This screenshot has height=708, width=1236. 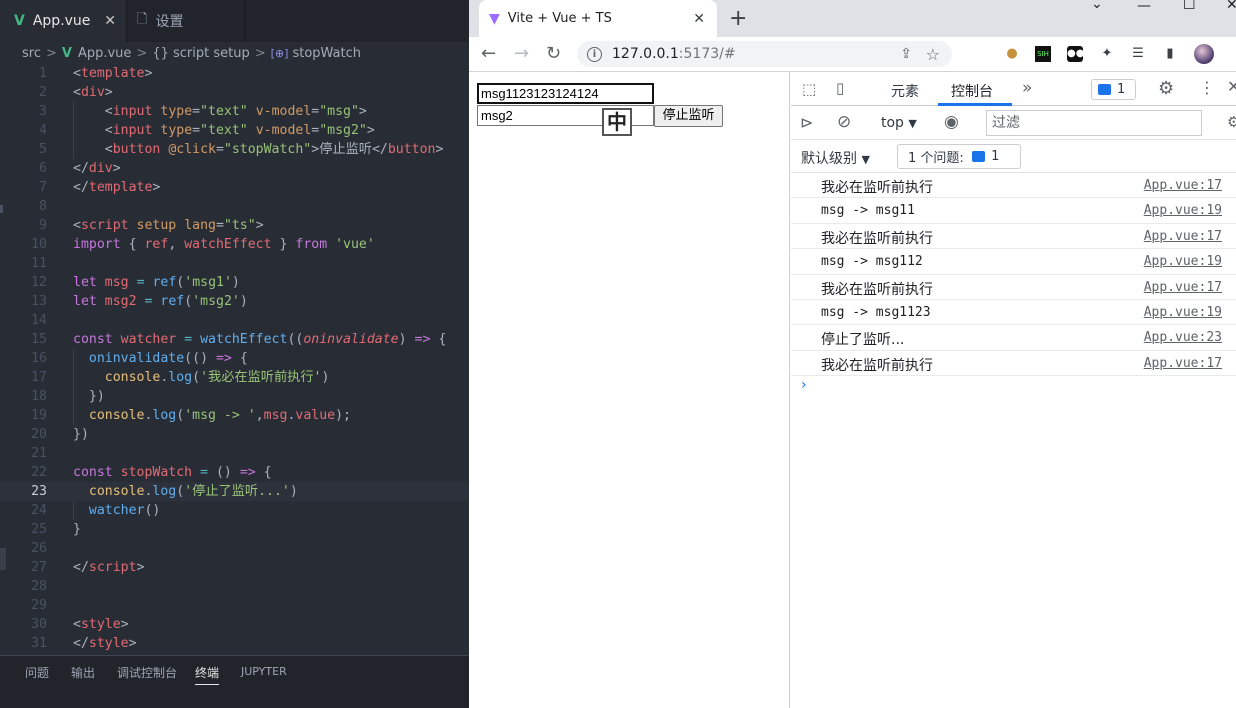 I want to click on filter-input: 过滤, so click(x=1094, y=123).